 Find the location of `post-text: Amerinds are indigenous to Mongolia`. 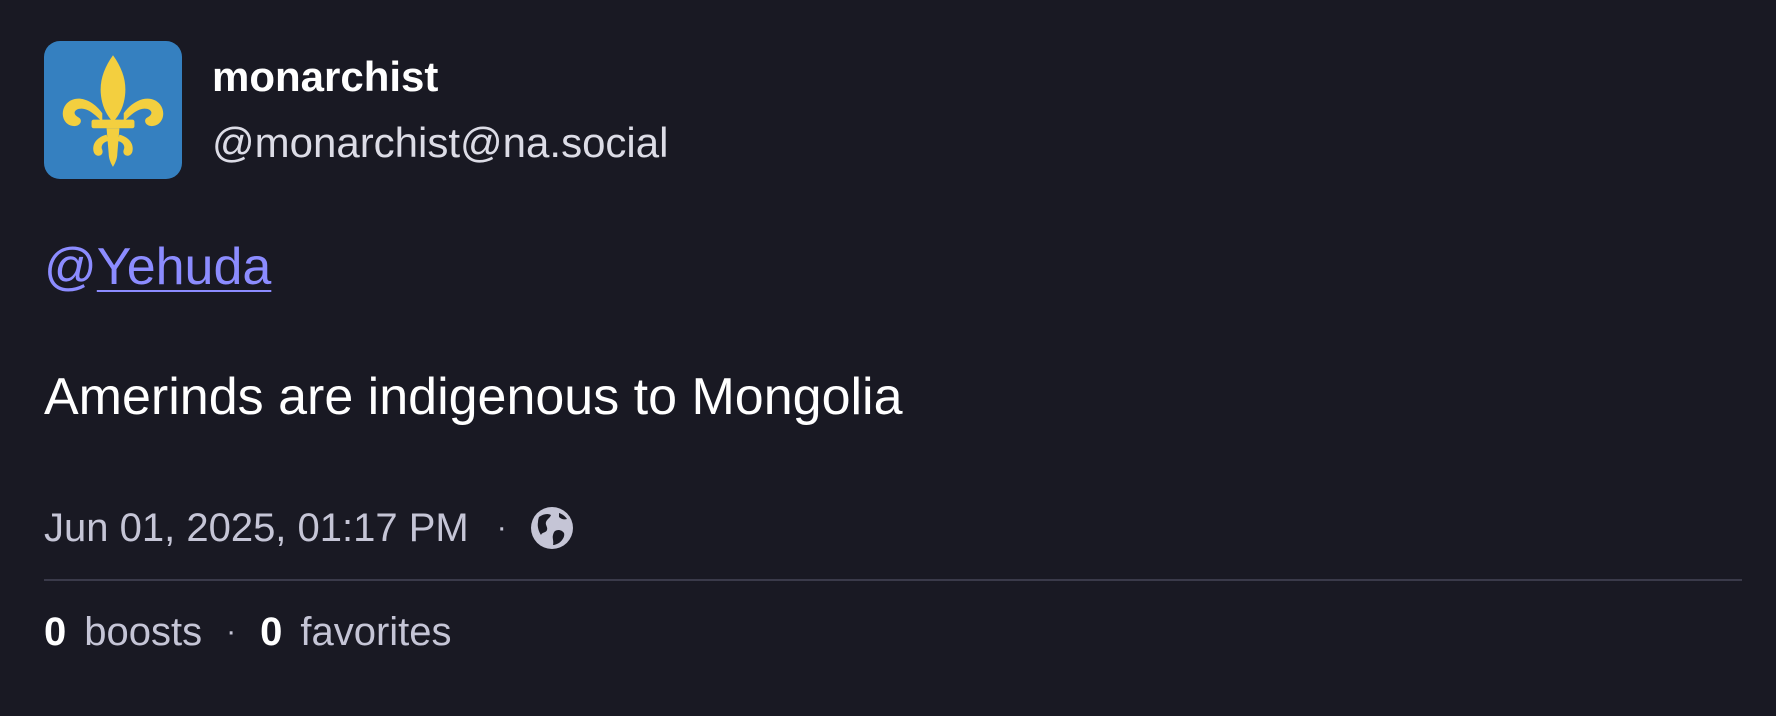

post-text: Amerinds are indigenous to Mongolia is located at coordinates (473, 397).